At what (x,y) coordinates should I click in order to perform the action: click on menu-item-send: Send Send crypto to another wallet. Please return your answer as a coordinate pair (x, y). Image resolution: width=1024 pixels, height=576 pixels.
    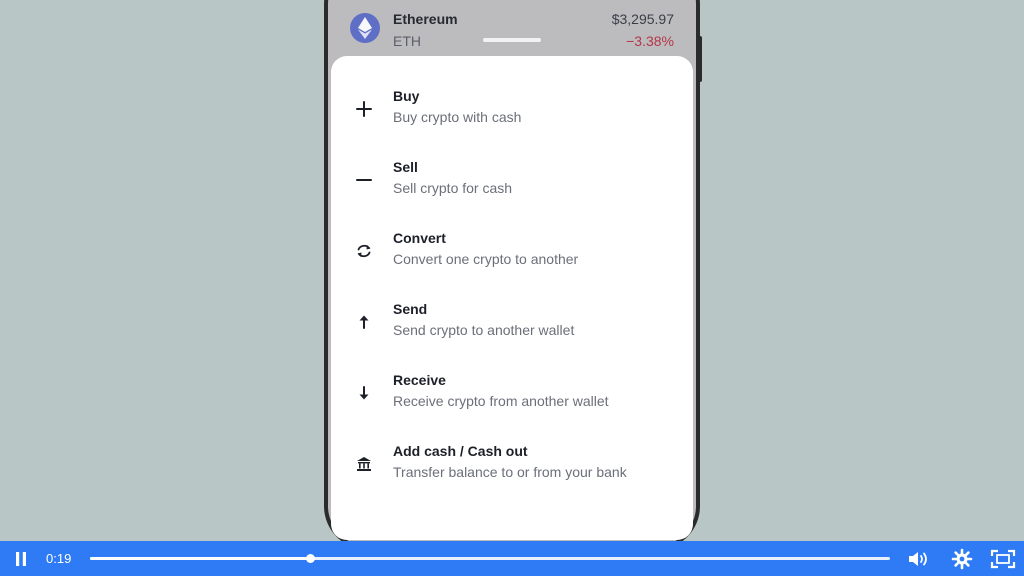
    Looking at the image, I should click on (512, 329).